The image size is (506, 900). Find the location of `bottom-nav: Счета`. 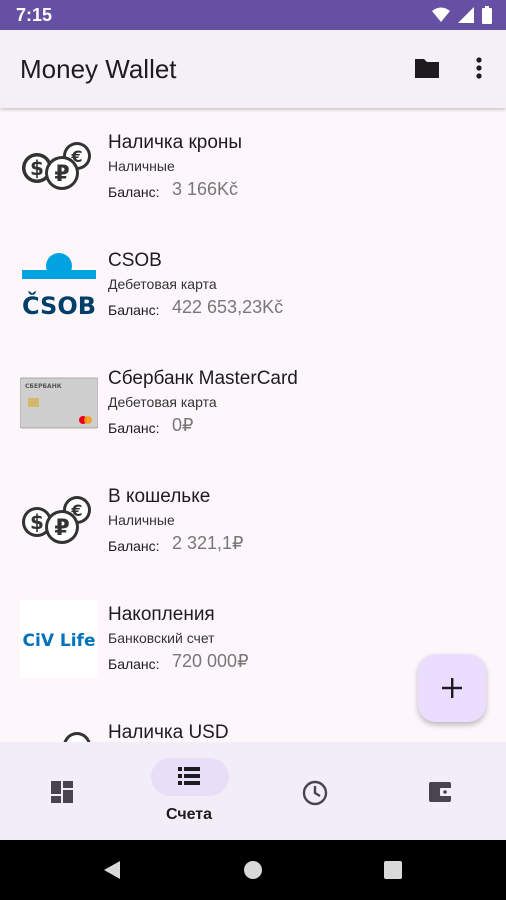

bottom-nav: Счета is located at coordinates (253, 791).